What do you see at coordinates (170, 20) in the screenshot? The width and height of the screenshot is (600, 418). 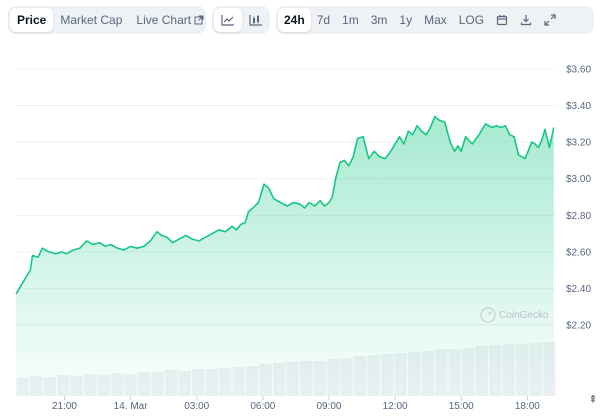 I see `tab-live-chart: Live Chart` at bounding box center [170, 20].